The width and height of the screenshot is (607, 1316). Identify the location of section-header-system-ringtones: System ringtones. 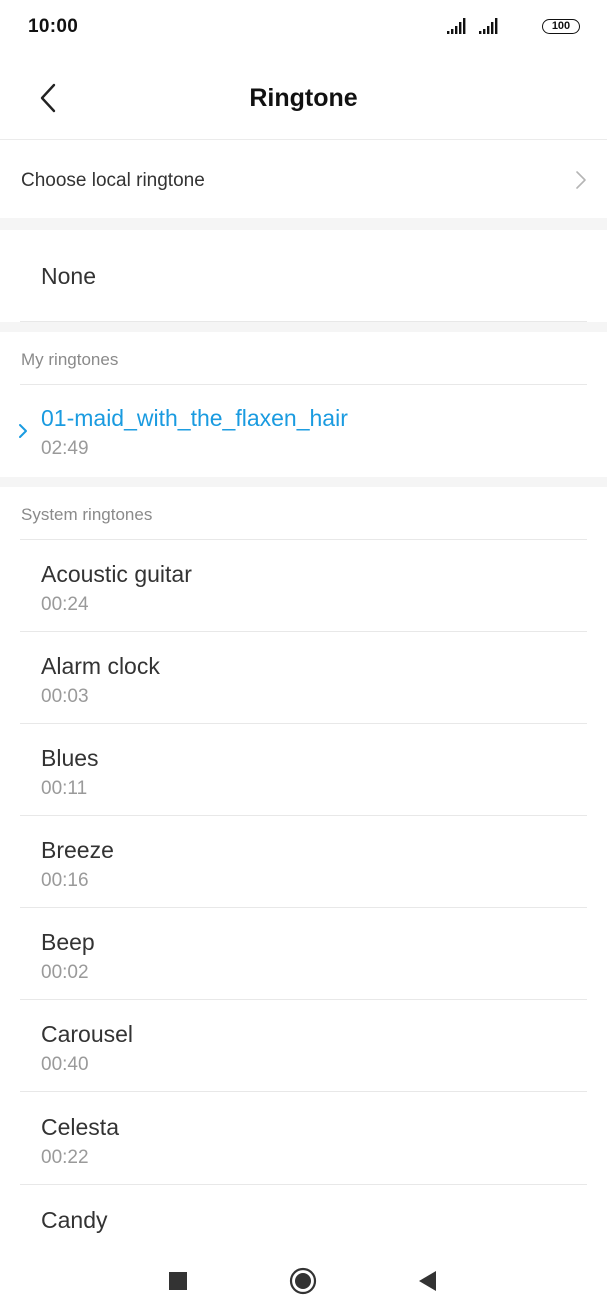
(303, 513).